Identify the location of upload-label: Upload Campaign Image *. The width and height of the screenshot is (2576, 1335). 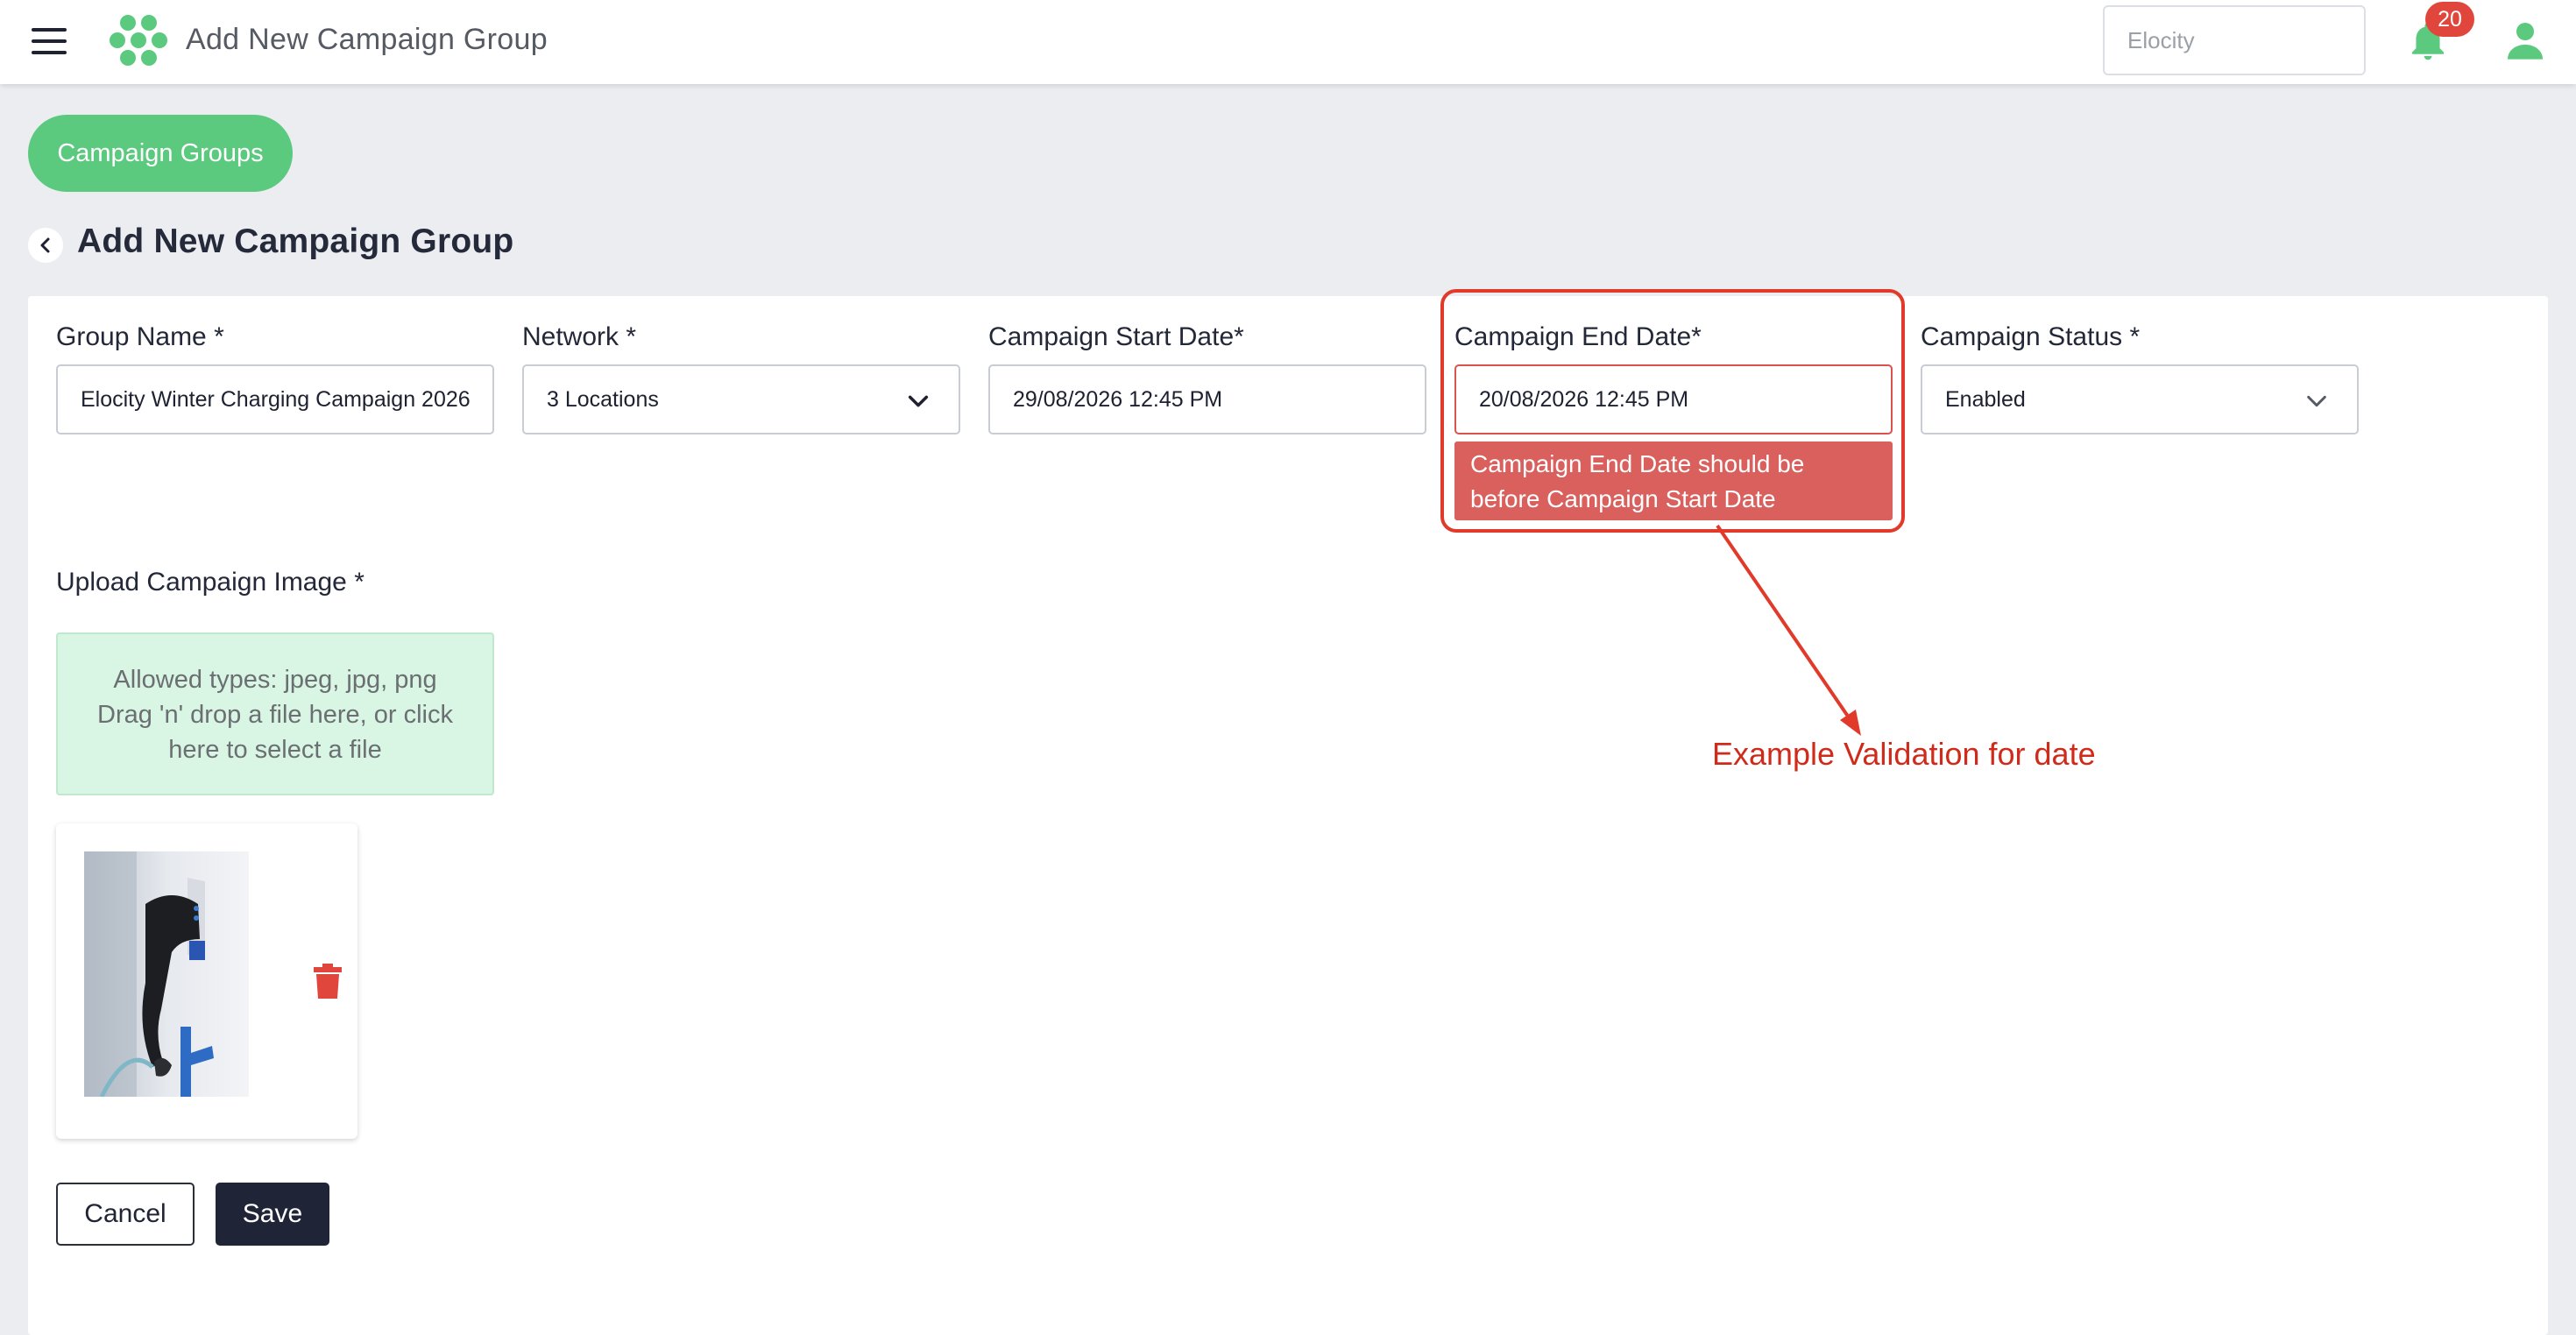
(210, 582).